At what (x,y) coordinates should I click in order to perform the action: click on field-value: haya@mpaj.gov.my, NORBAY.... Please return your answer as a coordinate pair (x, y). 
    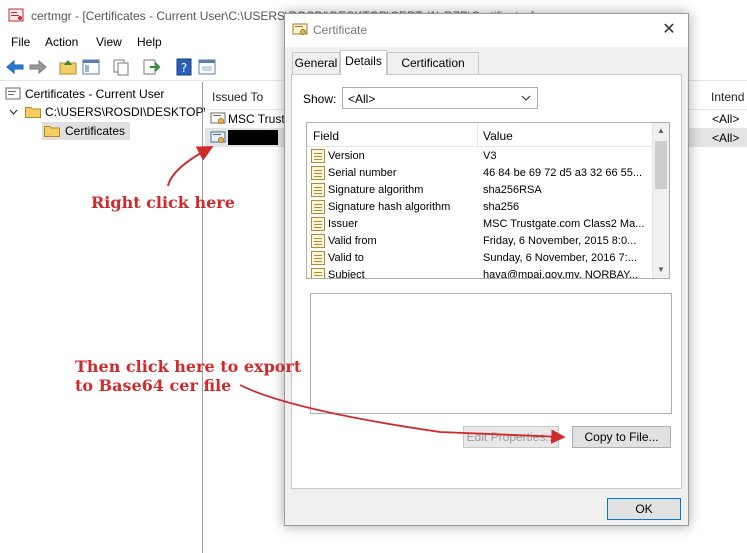
    Looking at the image, I should click on (561, 274).